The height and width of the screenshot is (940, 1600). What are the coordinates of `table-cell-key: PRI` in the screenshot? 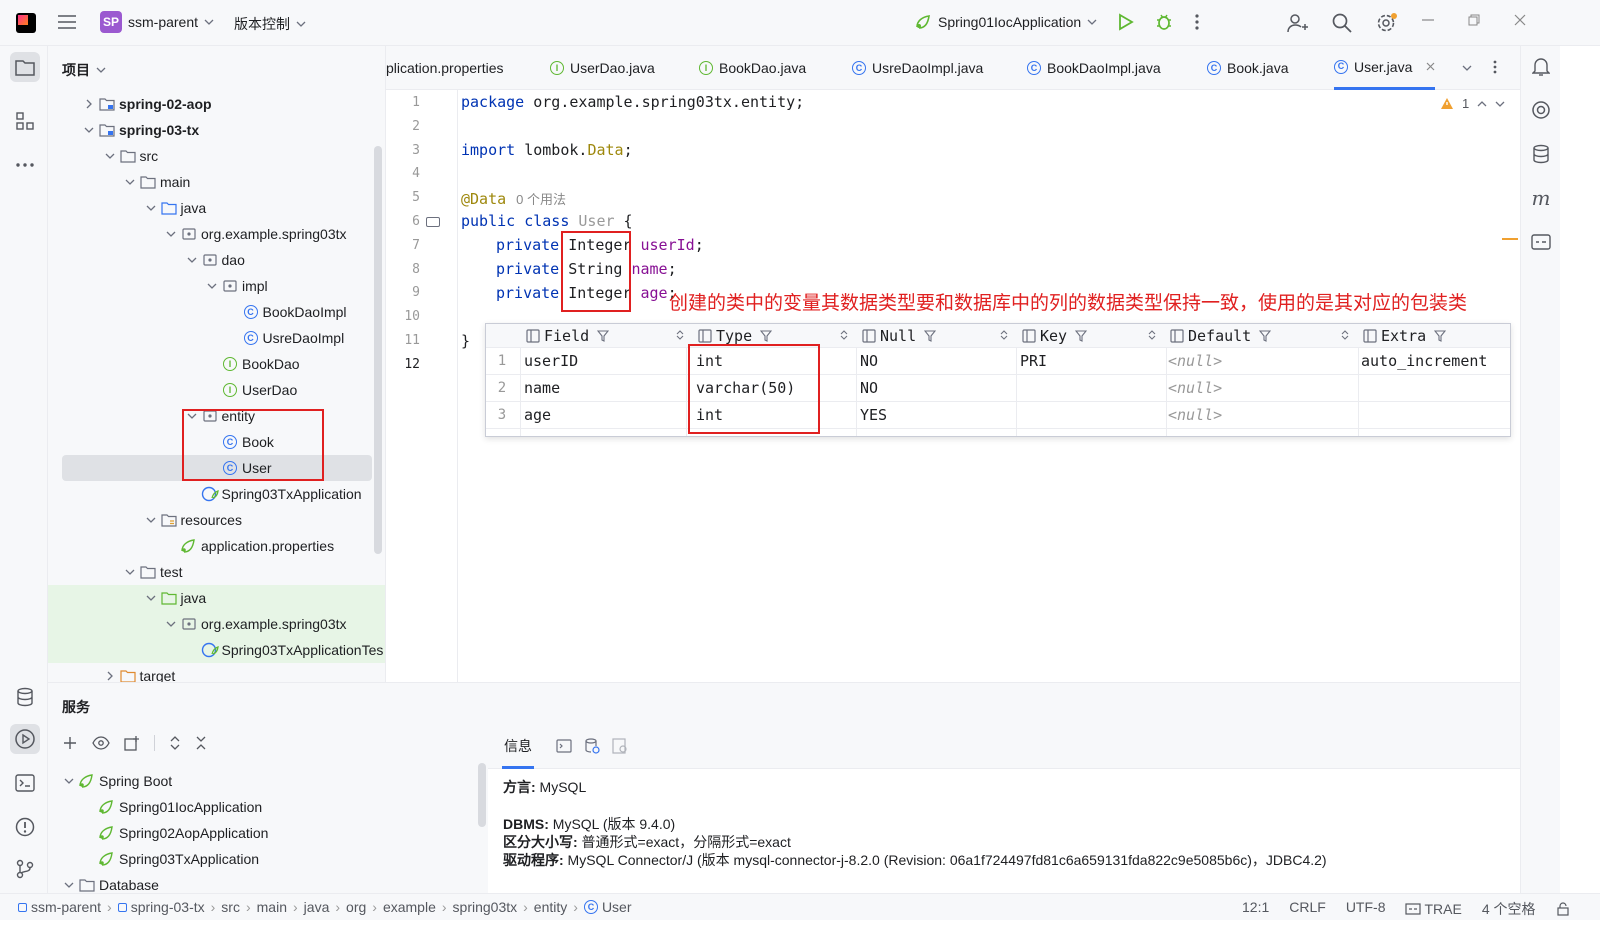 It's located at (1033, 361).